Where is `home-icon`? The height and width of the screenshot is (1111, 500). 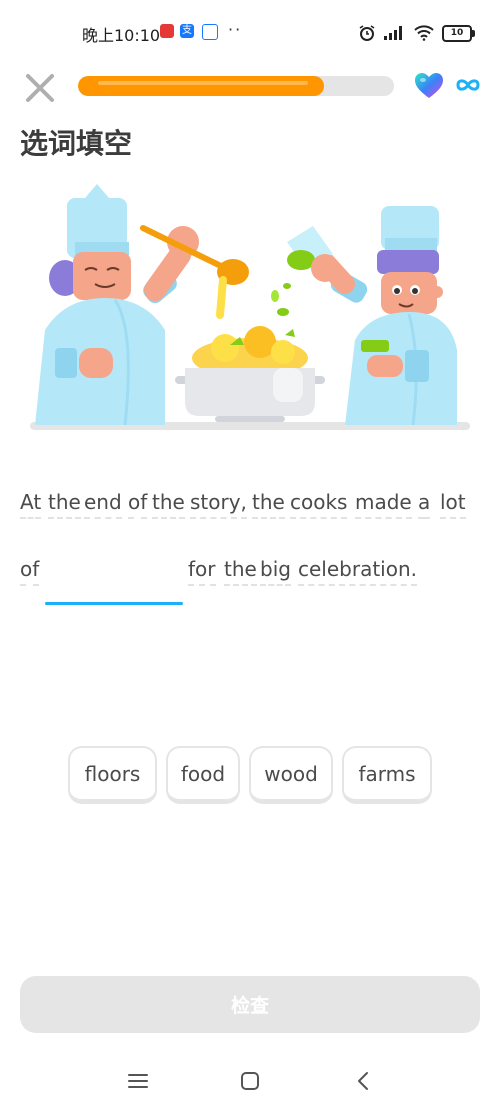 home-icon is located at coordinates (250, 1081).